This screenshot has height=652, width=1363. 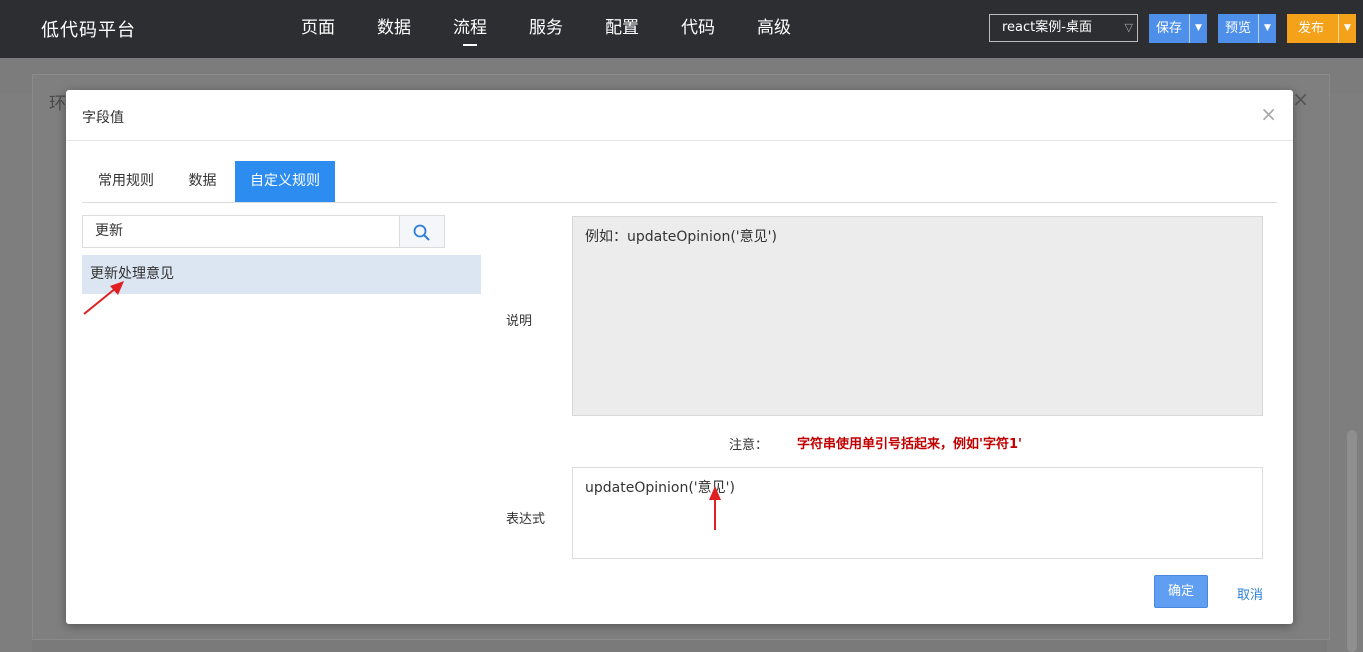 What do you see at coordinates (622, 28) in the screenshot?
I see `nav-item-config: 配置` at bounding box center [622, 28].